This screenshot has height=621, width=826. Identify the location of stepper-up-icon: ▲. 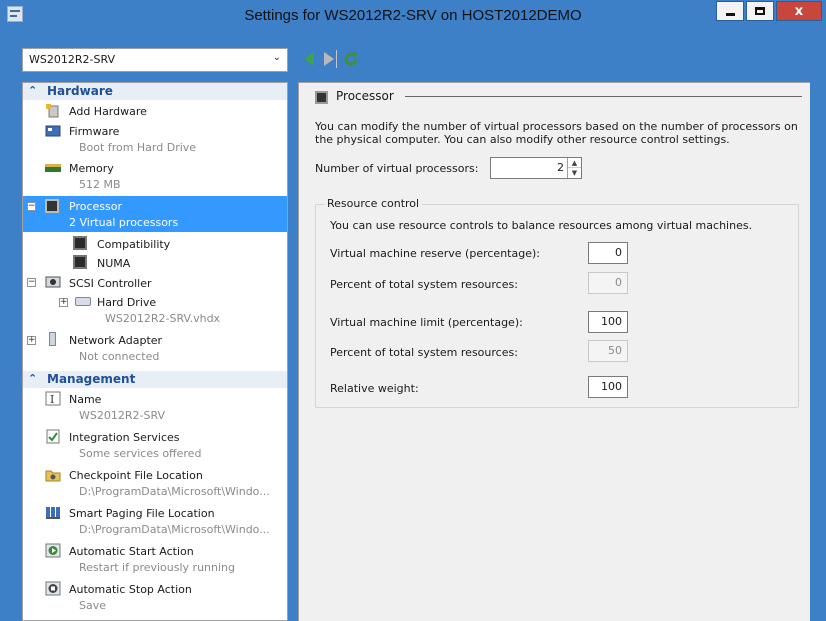
(574, 163).